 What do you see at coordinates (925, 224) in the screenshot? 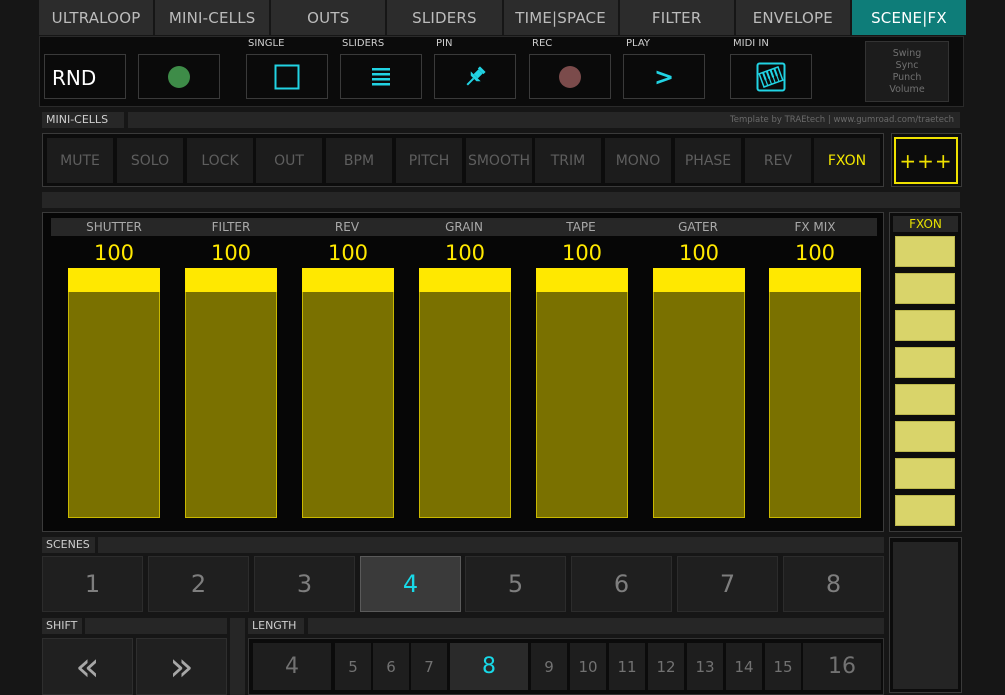
I see `fxon-panel-title: FXON` at bounding box center [925, 224].